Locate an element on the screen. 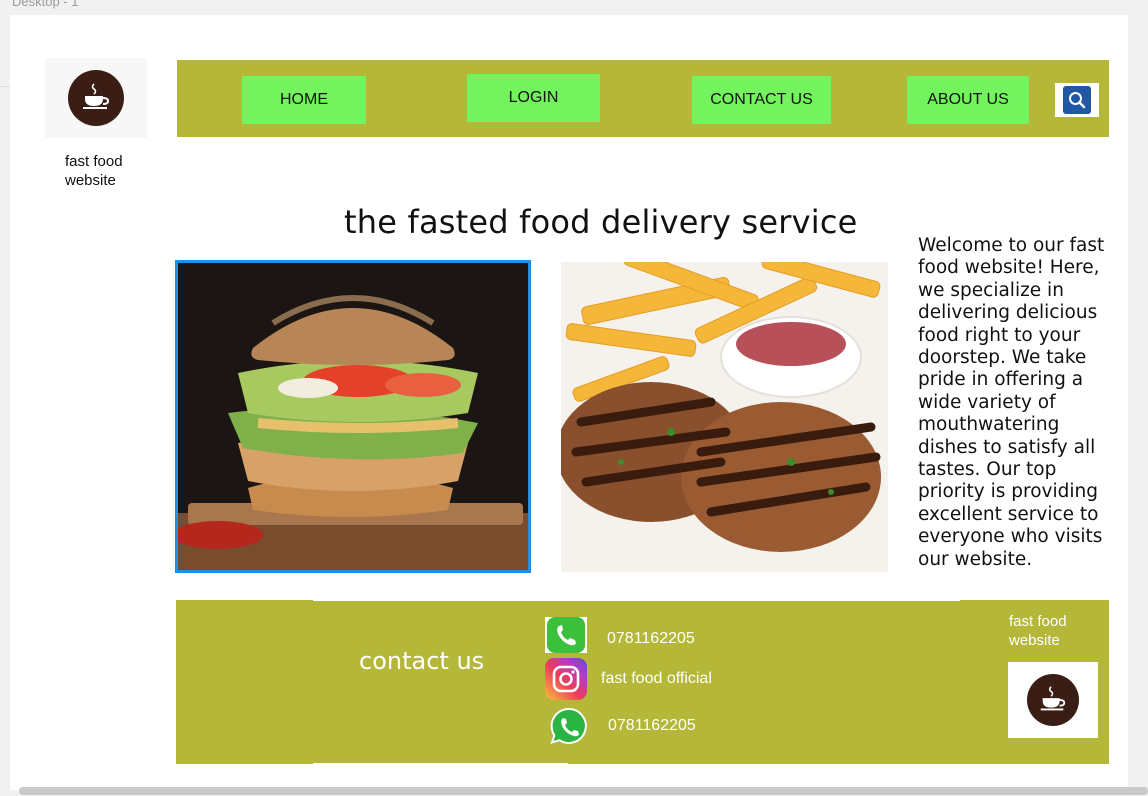 The width and height of the screenshot is (1148, 796). nav-login-button: LOGIN is located at coordinates (533, 98).